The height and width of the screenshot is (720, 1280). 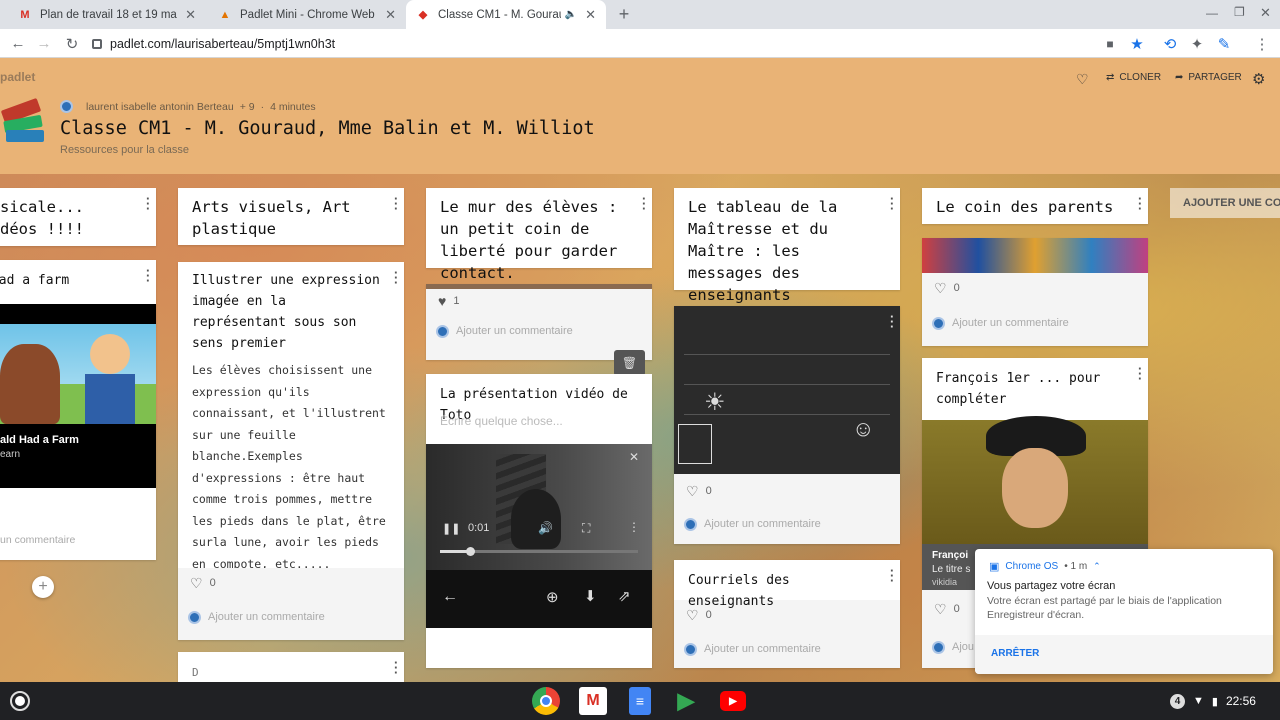 What do you see at coordinates (552, 597) in the screenshot?
I see `zoom-icon: ⊕` at bounding box center [552, 597].